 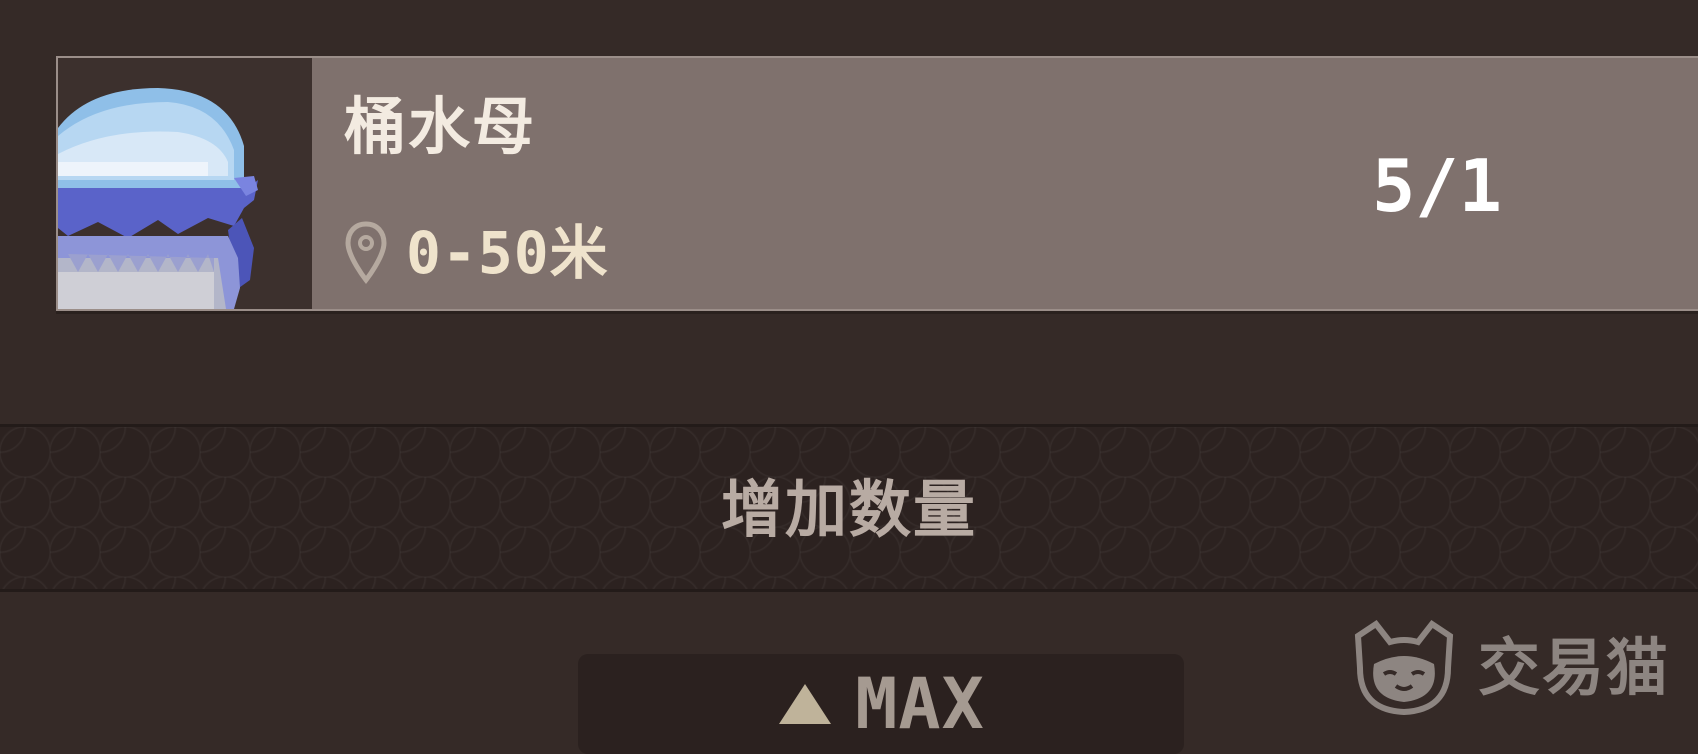 I want to click on depth-range: 0-50米, so click(x=507, y=253).